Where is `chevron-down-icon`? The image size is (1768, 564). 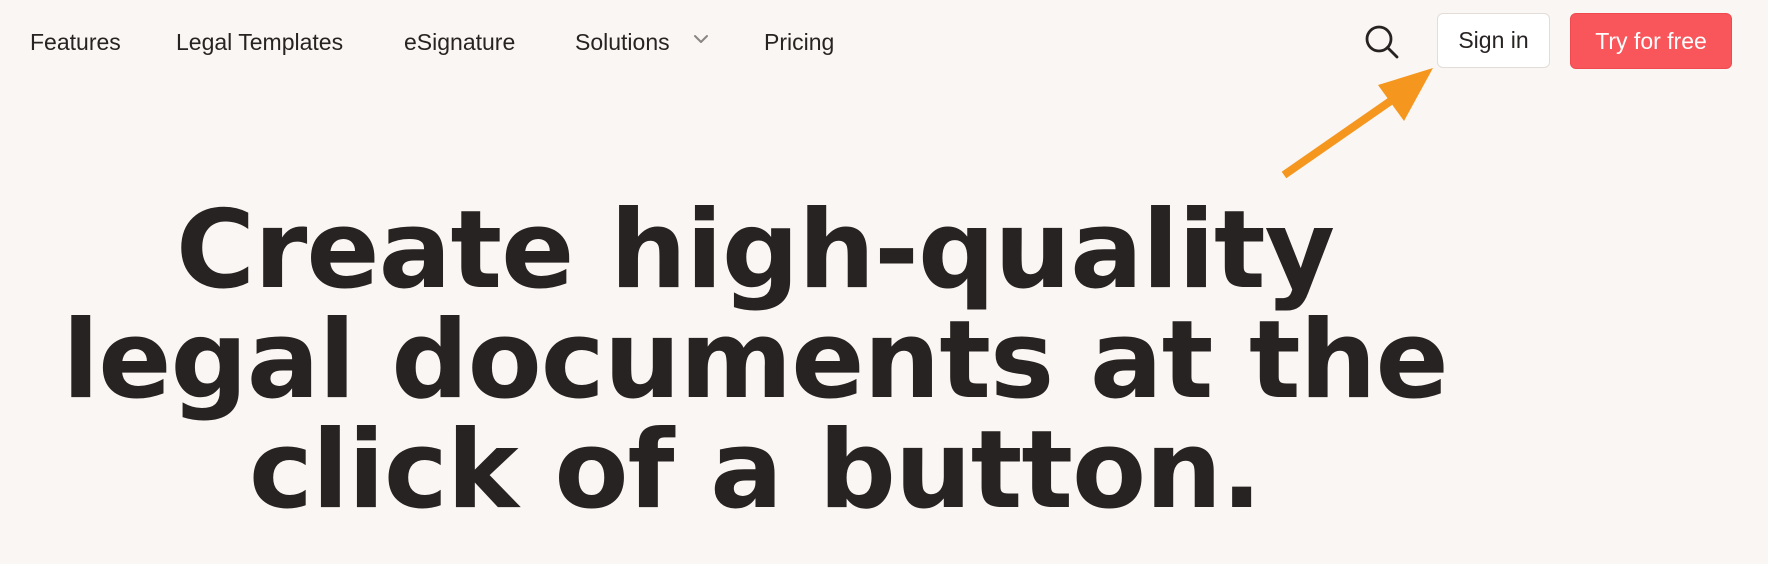
chevron-down-icon is located at coordinates (701, 39).